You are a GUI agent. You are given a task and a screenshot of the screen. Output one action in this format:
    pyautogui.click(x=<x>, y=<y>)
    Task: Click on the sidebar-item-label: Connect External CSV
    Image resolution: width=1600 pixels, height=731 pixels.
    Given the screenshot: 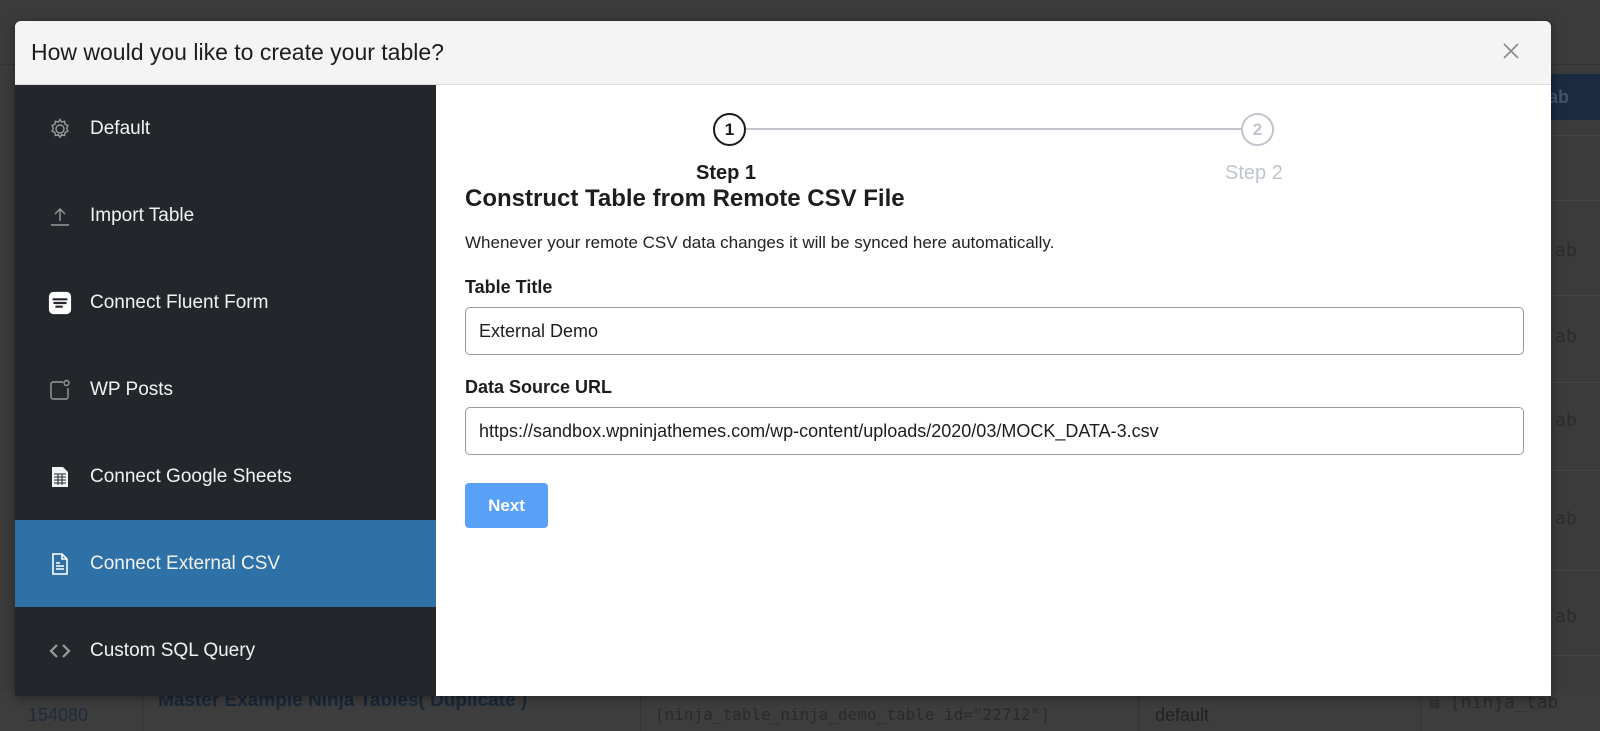 What is the action you would take?
    pyautogui.click(x=185, y=563)
    